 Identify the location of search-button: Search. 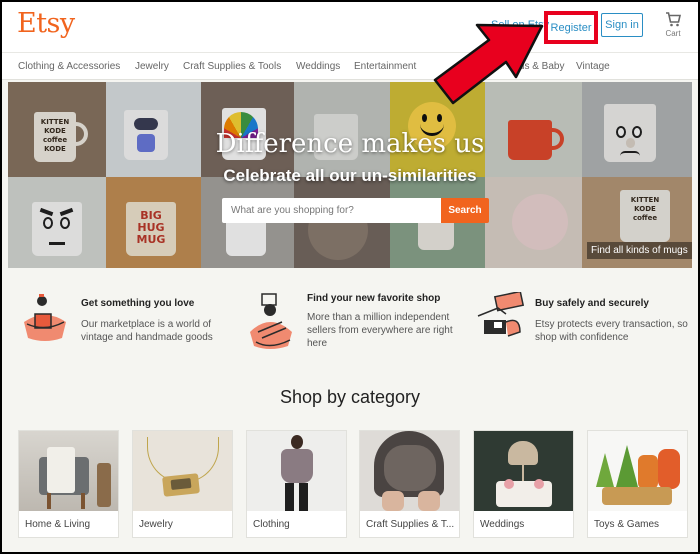
(465, 210).